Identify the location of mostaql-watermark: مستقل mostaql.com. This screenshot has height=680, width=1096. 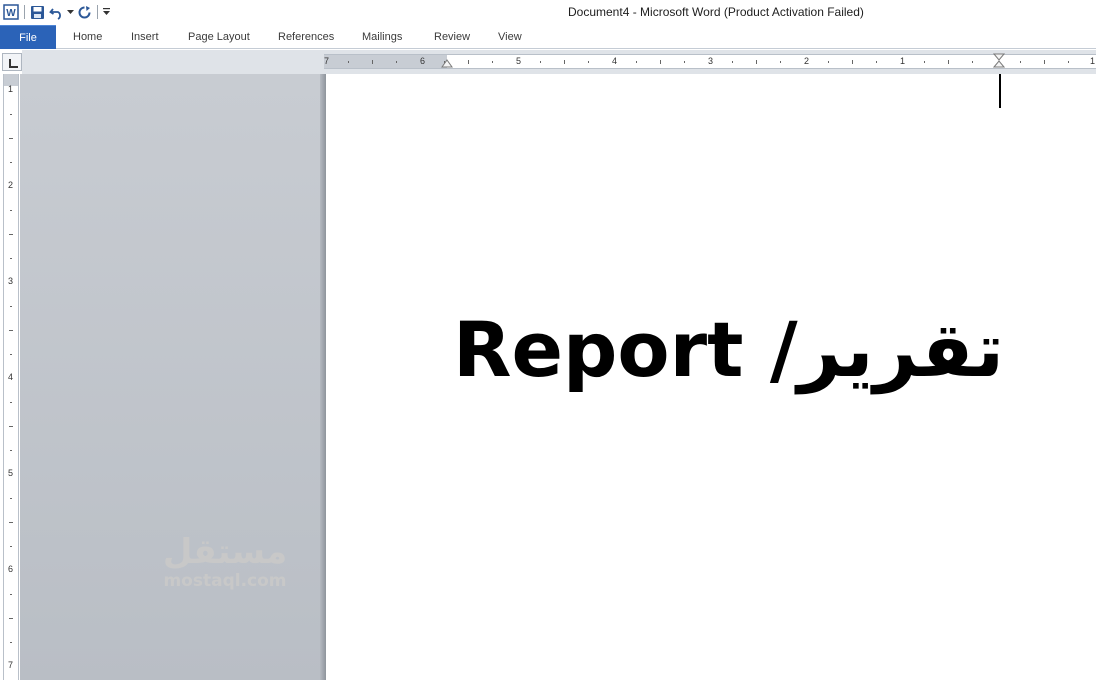
(225, 562).